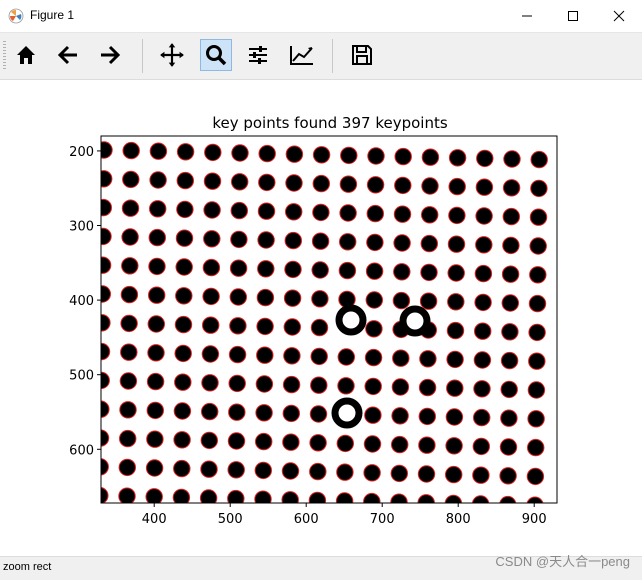  I want to click on back-button, so click(68, 55).